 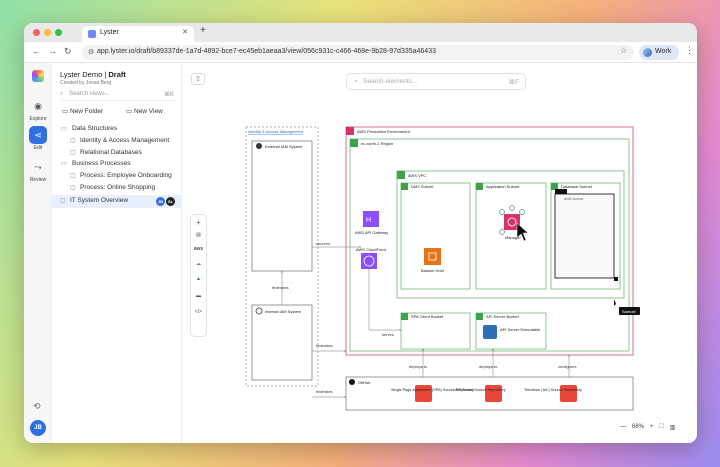 I want to click on tree-folder-data-structures: ▭ Data Structures, so click(x=117, y=129).